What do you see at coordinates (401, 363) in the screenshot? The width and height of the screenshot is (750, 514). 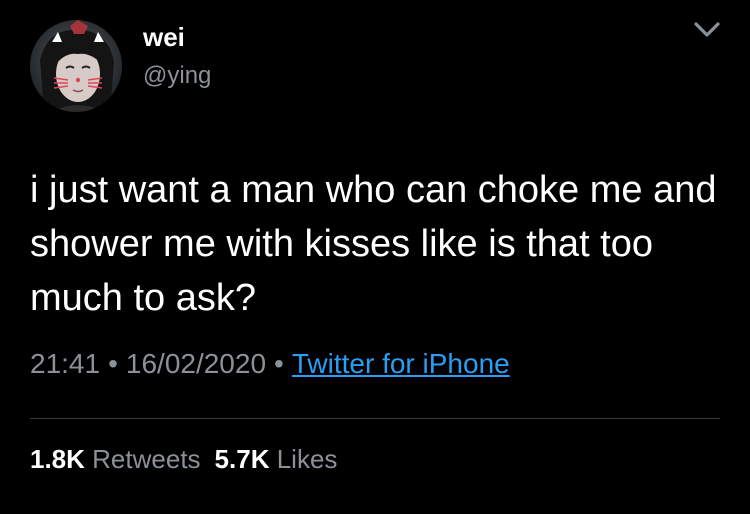 I see `tweet-source-link: Twitter for iPhone` at bounding box center [401, 363].